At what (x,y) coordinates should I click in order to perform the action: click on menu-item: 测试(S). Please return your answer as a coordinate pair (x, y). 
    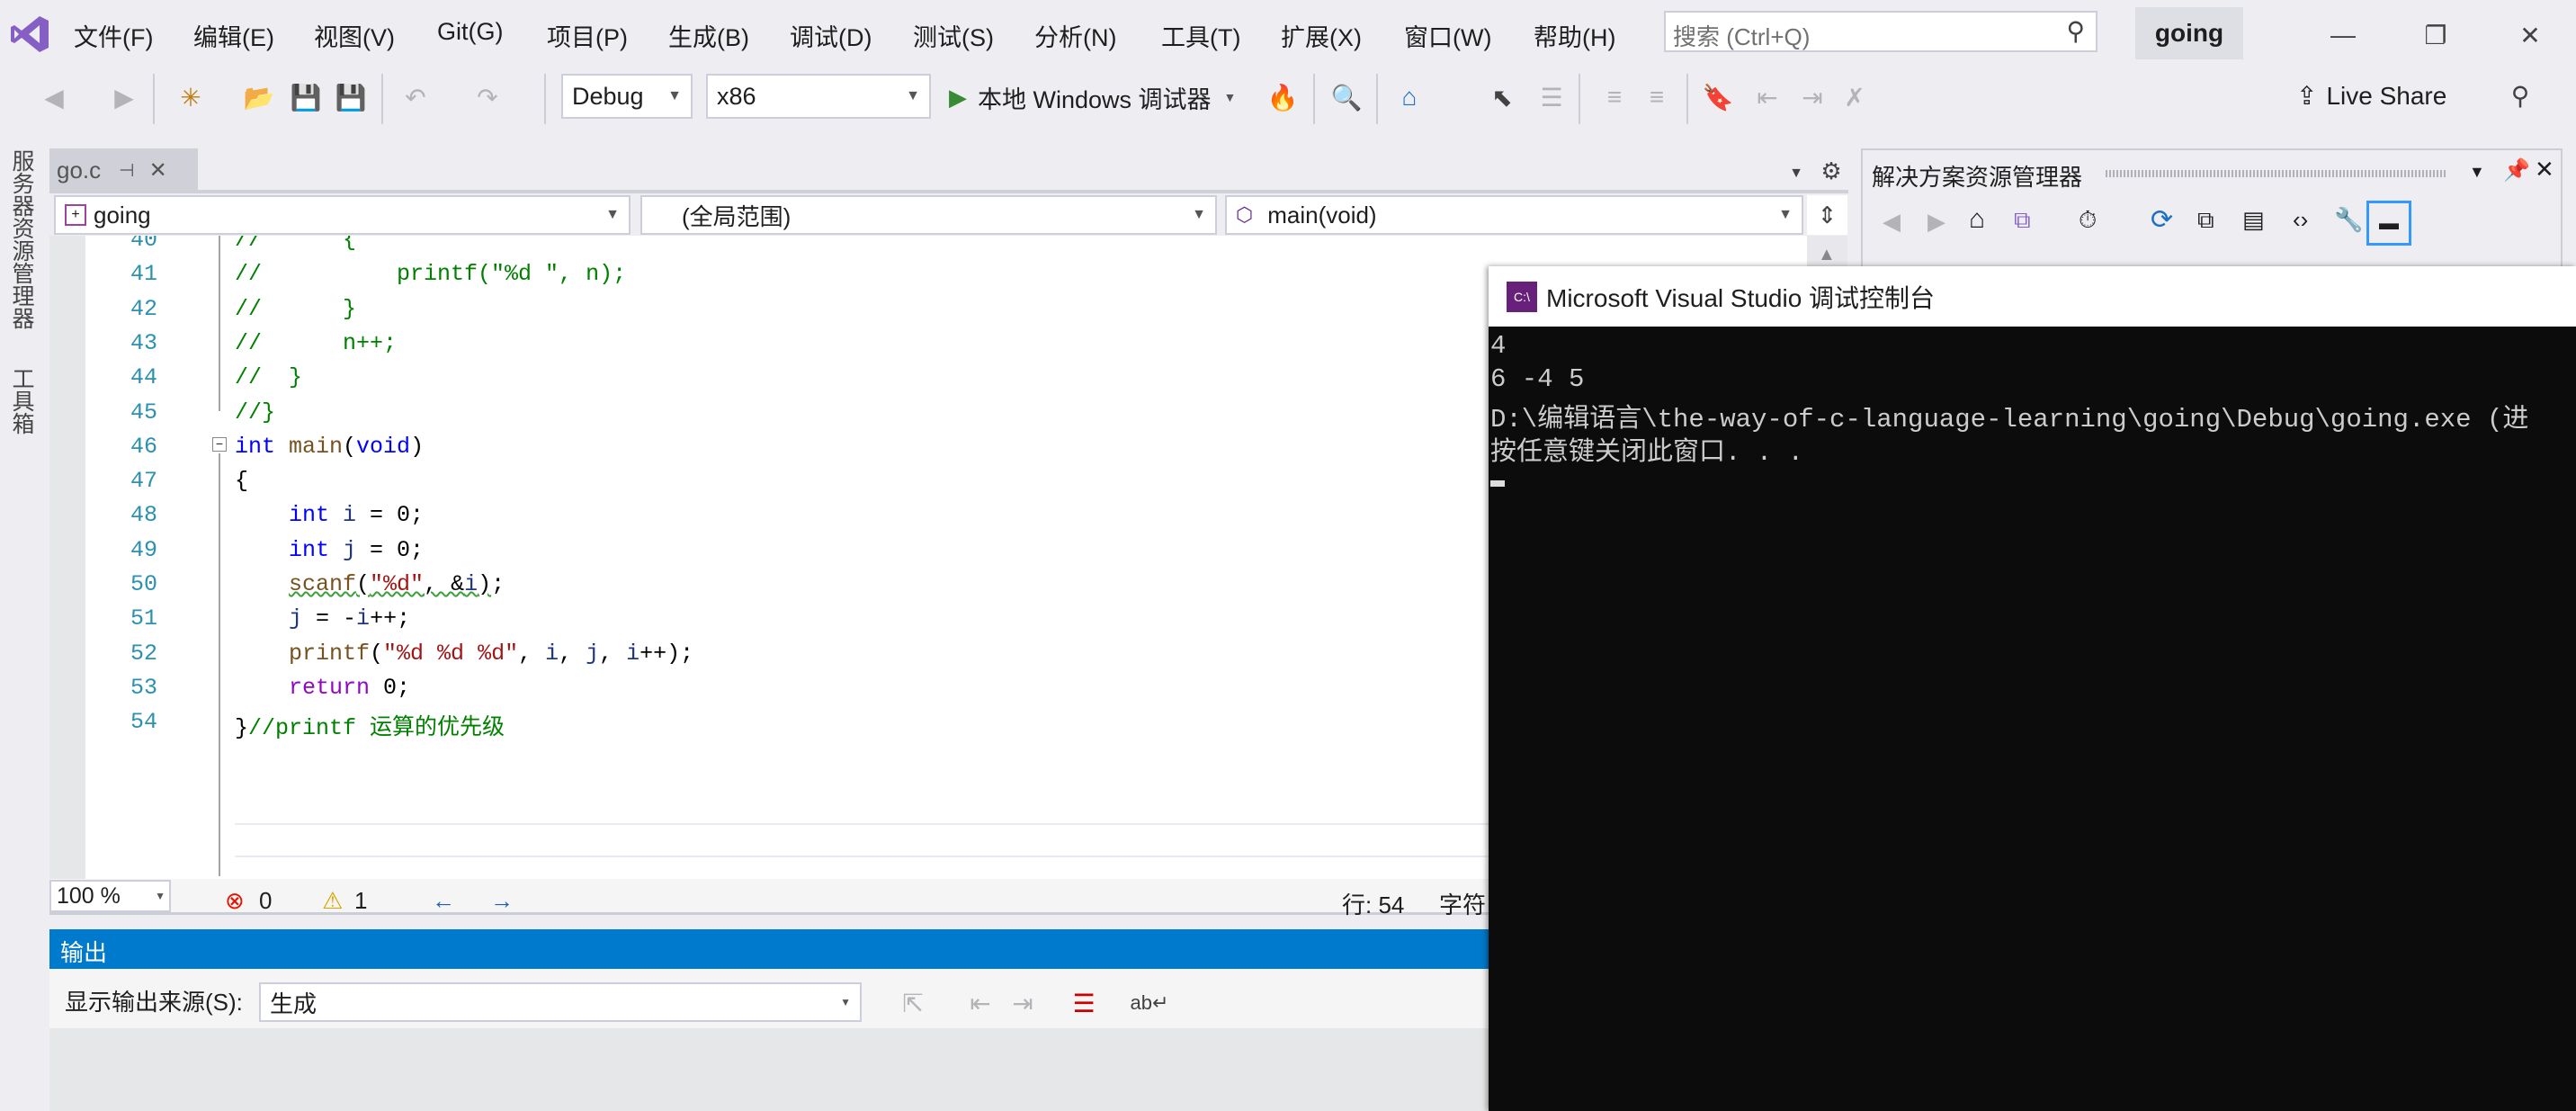
    Looking at the image, I should click on (953, 36).